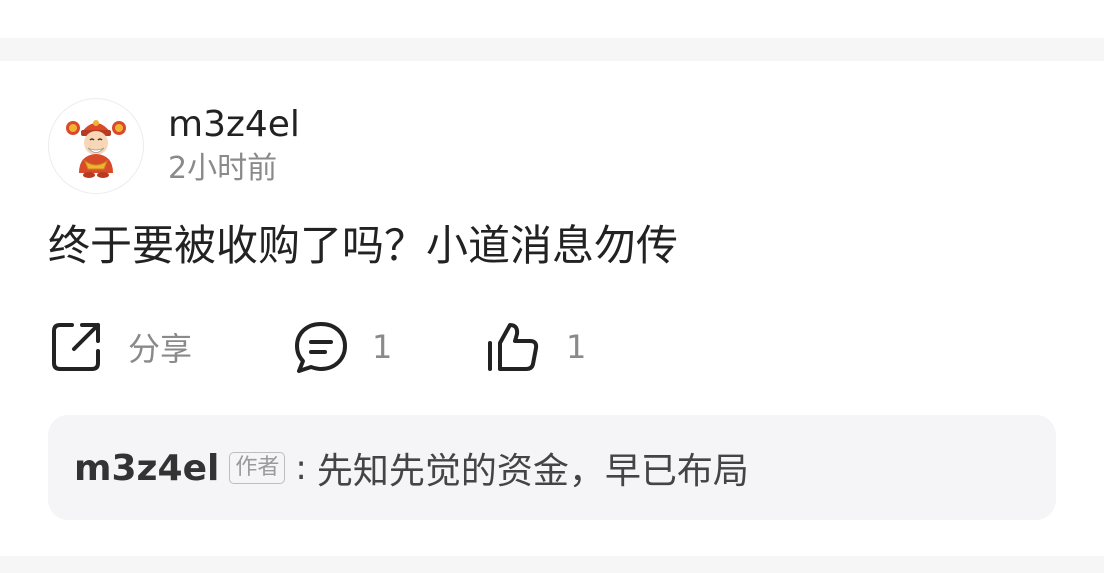  What do you see at coordinates (382, 347) in the screenshot?
I see `comment-count: 1` at bounding box center [382, 347].